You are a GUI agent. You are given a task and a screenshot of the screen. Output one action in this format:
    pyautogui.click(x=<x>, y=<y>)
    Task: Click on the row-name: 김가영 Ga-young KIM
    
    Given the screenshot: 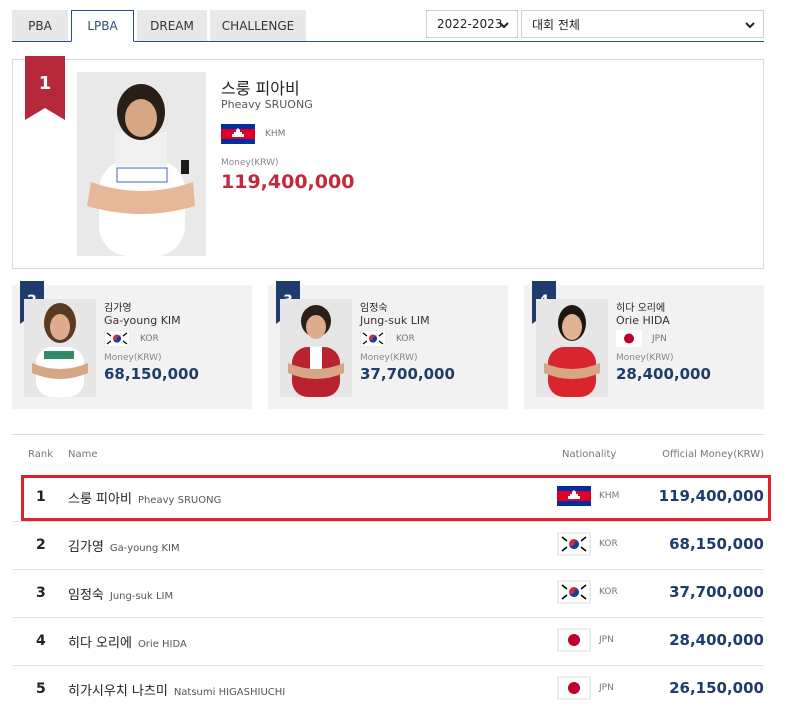 What is the action you would take?
    pyautogui.click(x=124, y=545)
    